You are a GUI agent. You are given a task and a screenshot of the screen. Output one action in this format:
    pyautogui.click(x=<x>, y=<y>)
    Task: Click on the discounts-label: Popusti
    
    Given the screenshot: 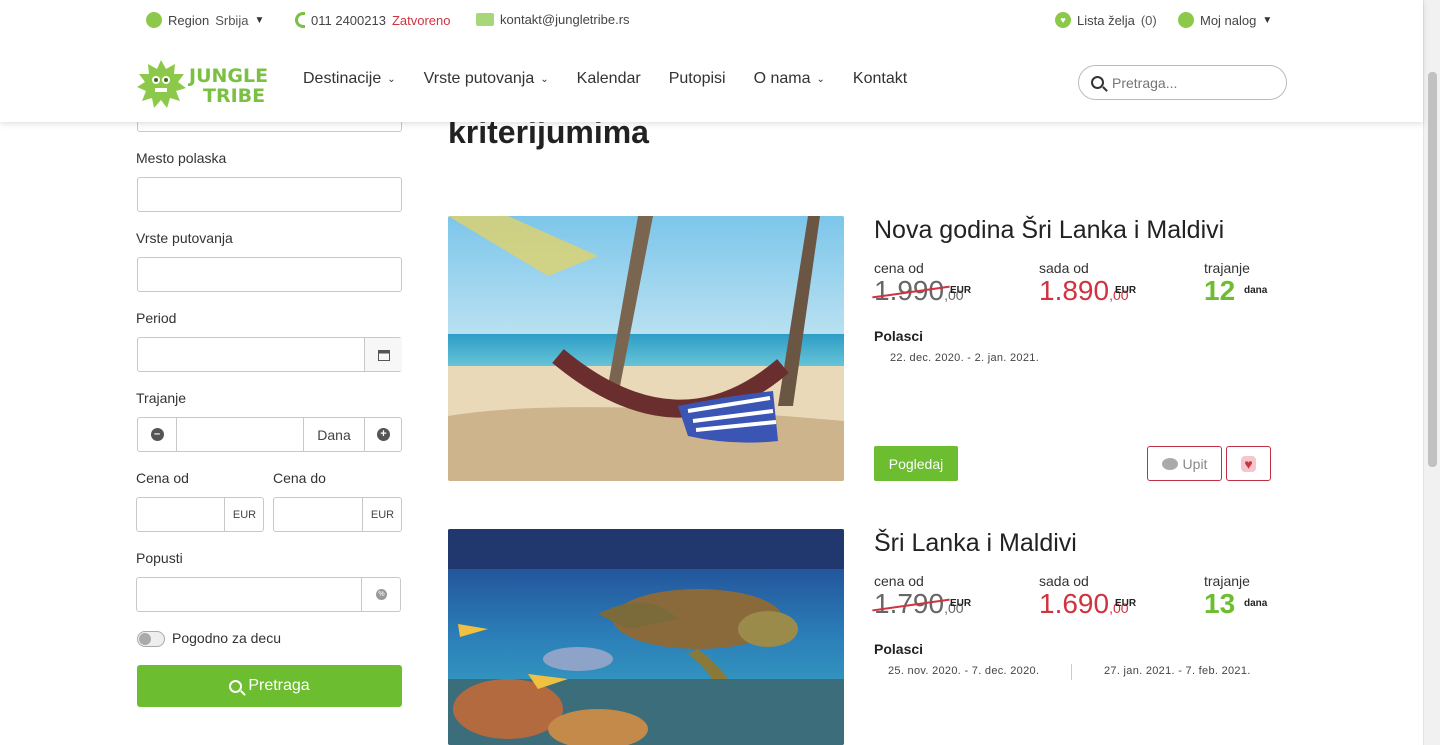 What is the action you would take?
    pyautogui.click(x=159, y=558)
    